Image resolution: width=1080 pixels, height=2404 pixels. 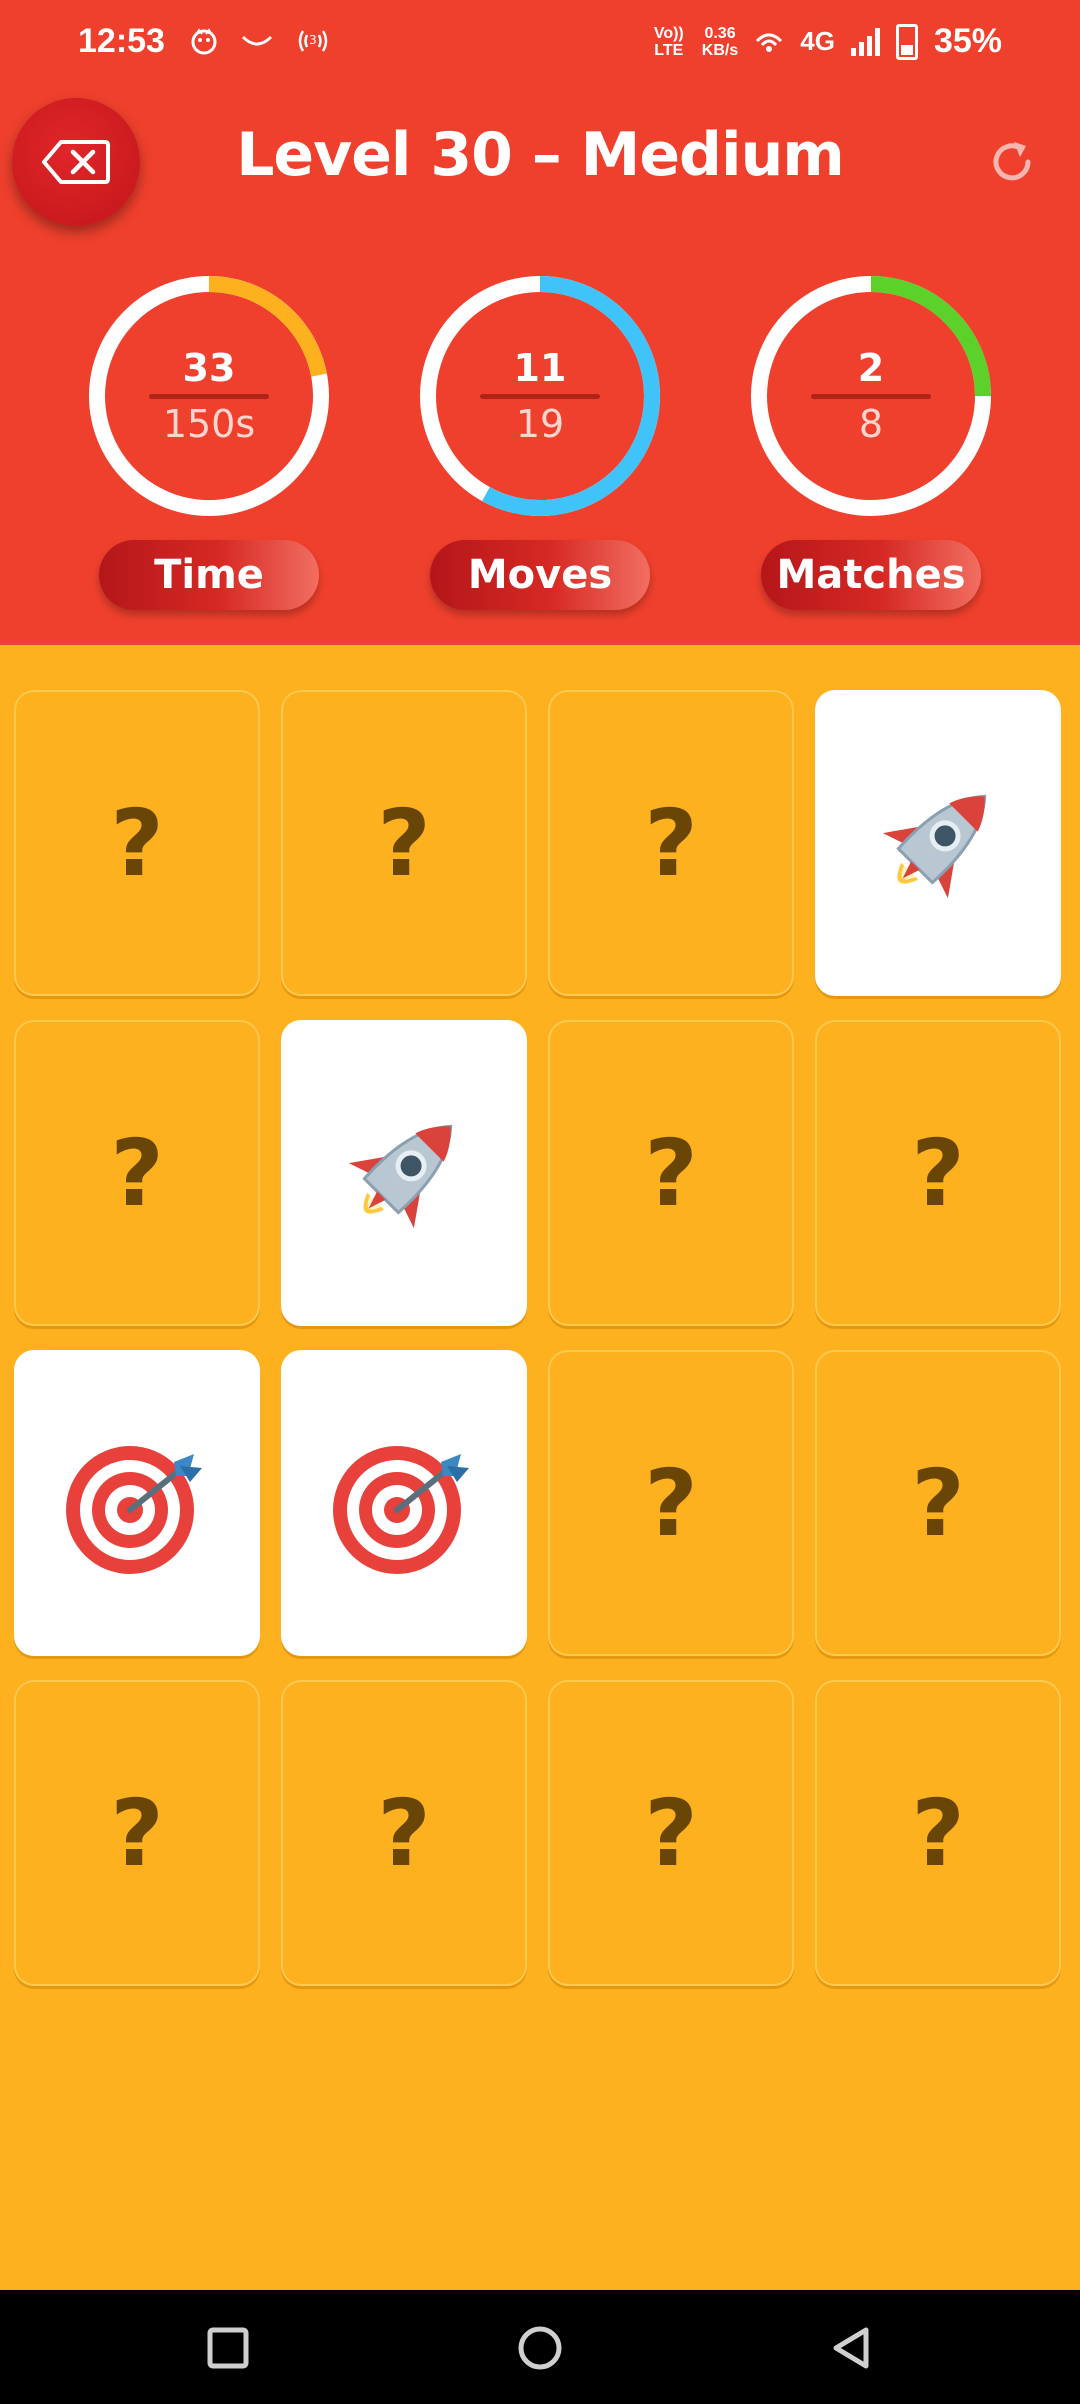 I want to click on refresh-button, so click(x=1012, y=162).